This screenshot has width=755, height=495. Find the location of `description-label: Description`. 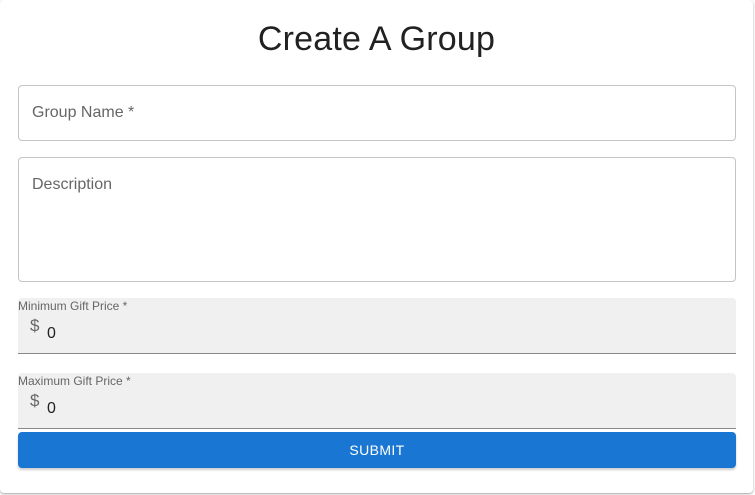

description-label: Description is located at coordinates (72, 184).